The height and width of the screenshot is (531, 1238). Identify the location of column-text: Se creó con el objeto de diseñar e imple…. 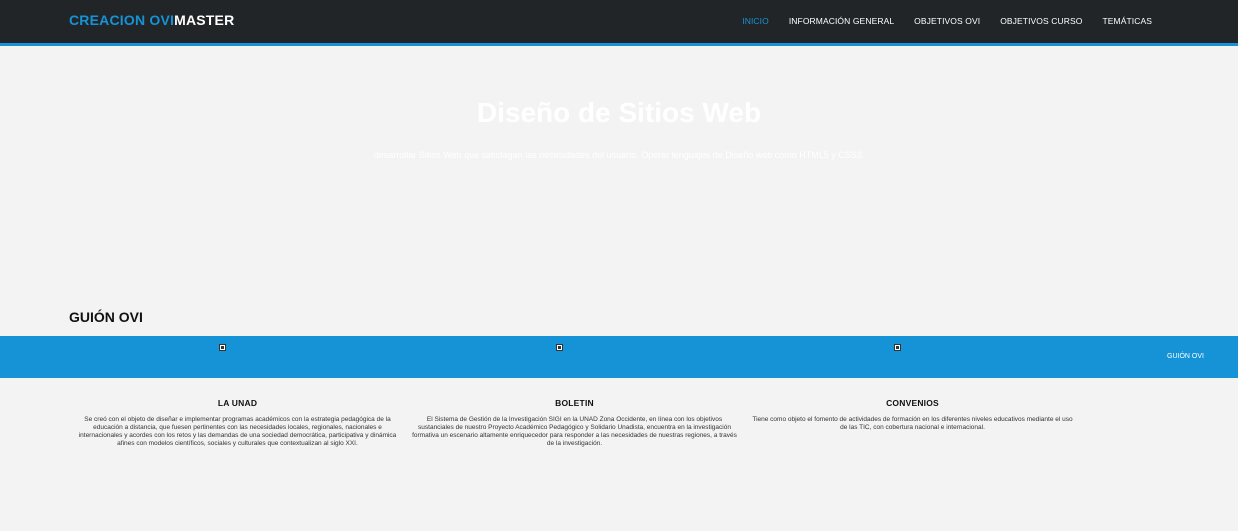
(237, 432).